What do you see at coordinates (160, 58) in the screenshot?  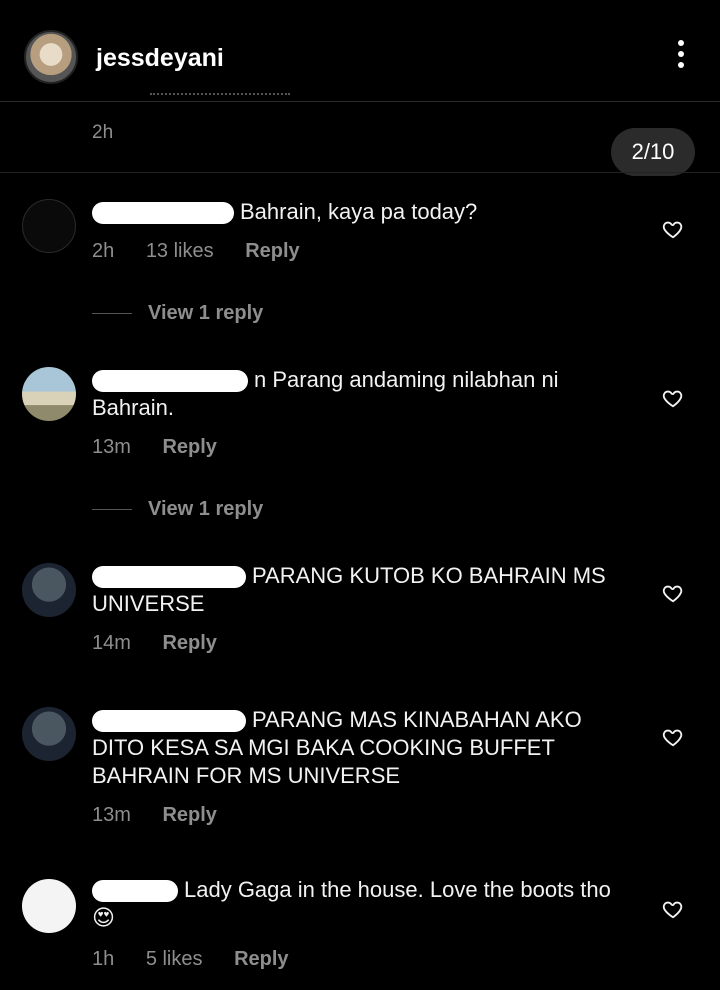 I see `username: jessdeyani` at bounding box center [160, 58].